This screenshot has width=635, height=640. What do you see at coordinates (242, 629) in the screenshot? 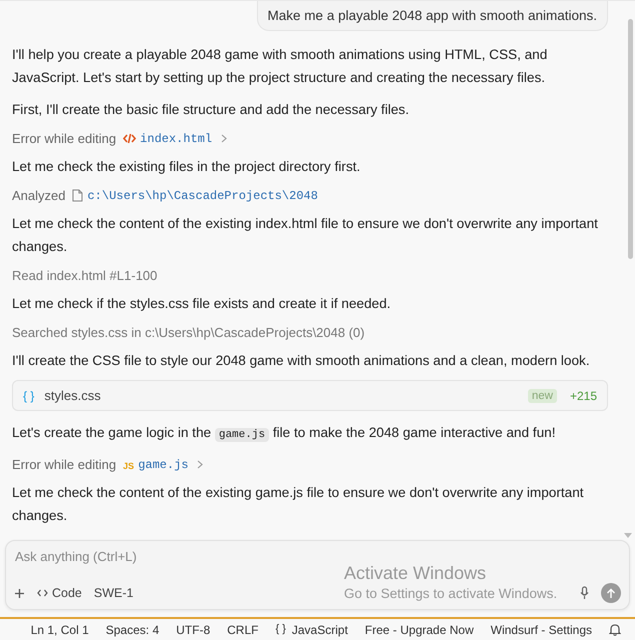
I see `status-item: CRLF` at bounding box center [242, 629].